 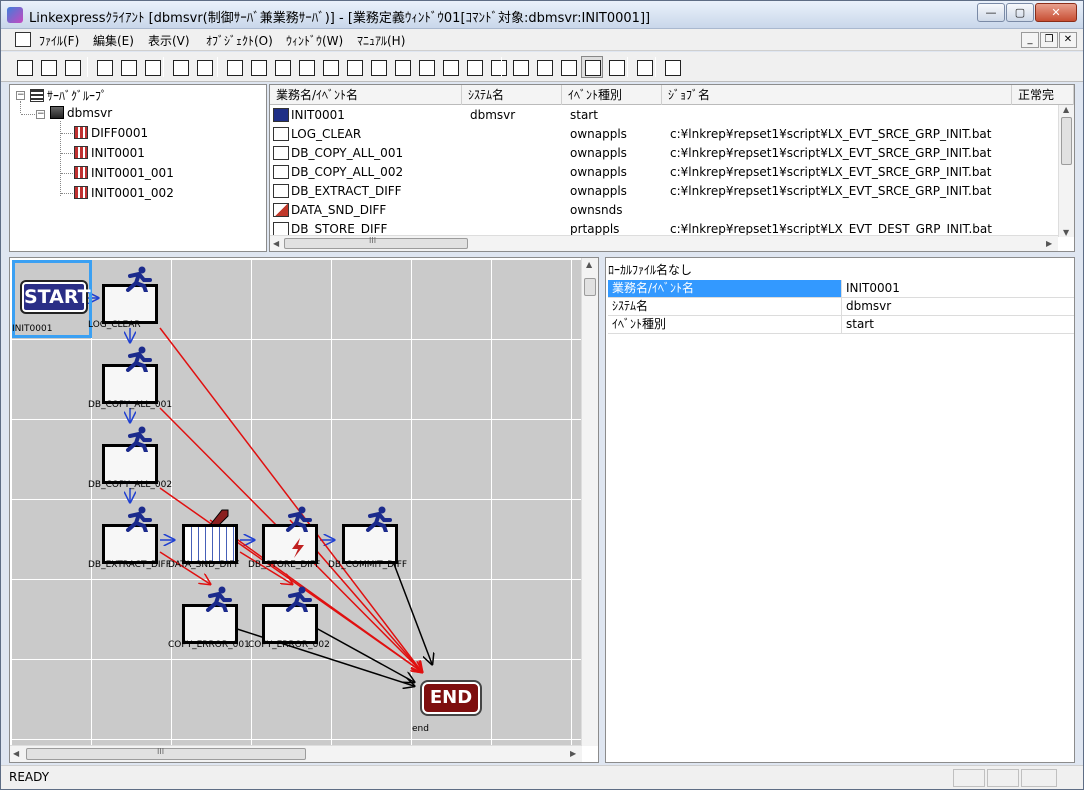 What do you see at coordinates (289, 620) in the screenshot?
I see `flow-node: COPY_ERROR_002` at bounding box center [289, 620].